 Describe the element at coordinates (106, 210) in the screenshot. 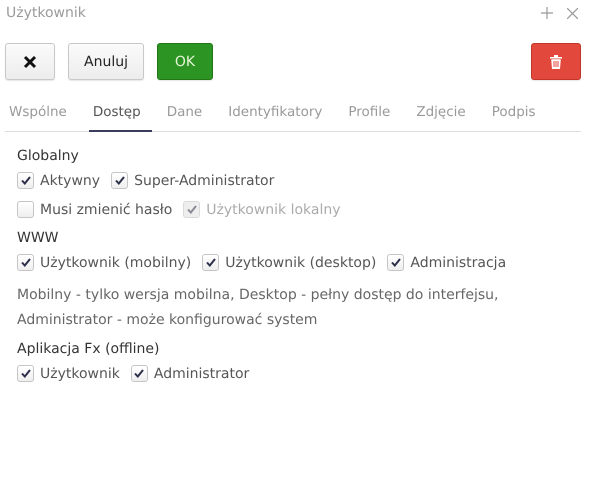

I see `checkbox-label: Musi zmienić hasło` at that location.